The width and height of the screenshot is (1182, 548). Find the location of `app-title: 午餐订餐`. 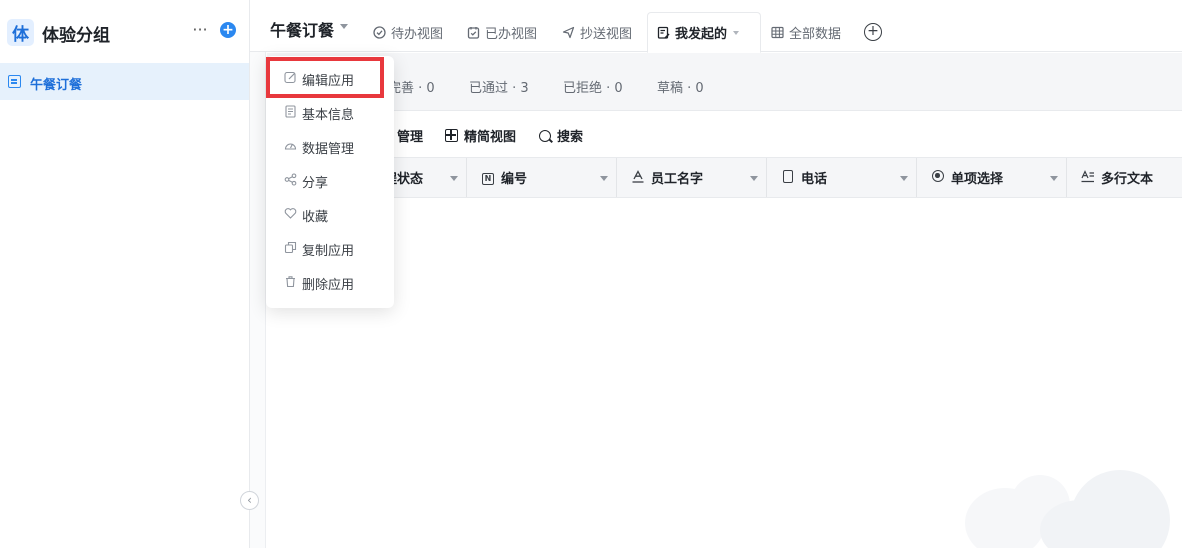

app-title: 午餐订餐 is located at coordinates (302, 29).